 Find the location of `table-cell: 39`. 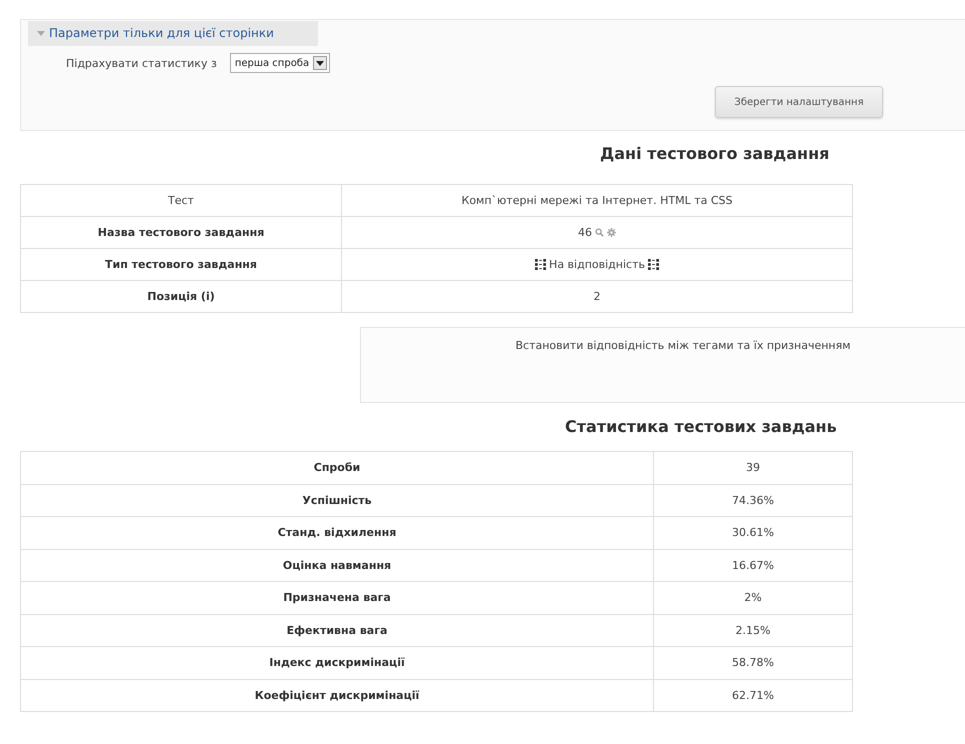

table-cell: 39 is located at coordinates (753, 468).